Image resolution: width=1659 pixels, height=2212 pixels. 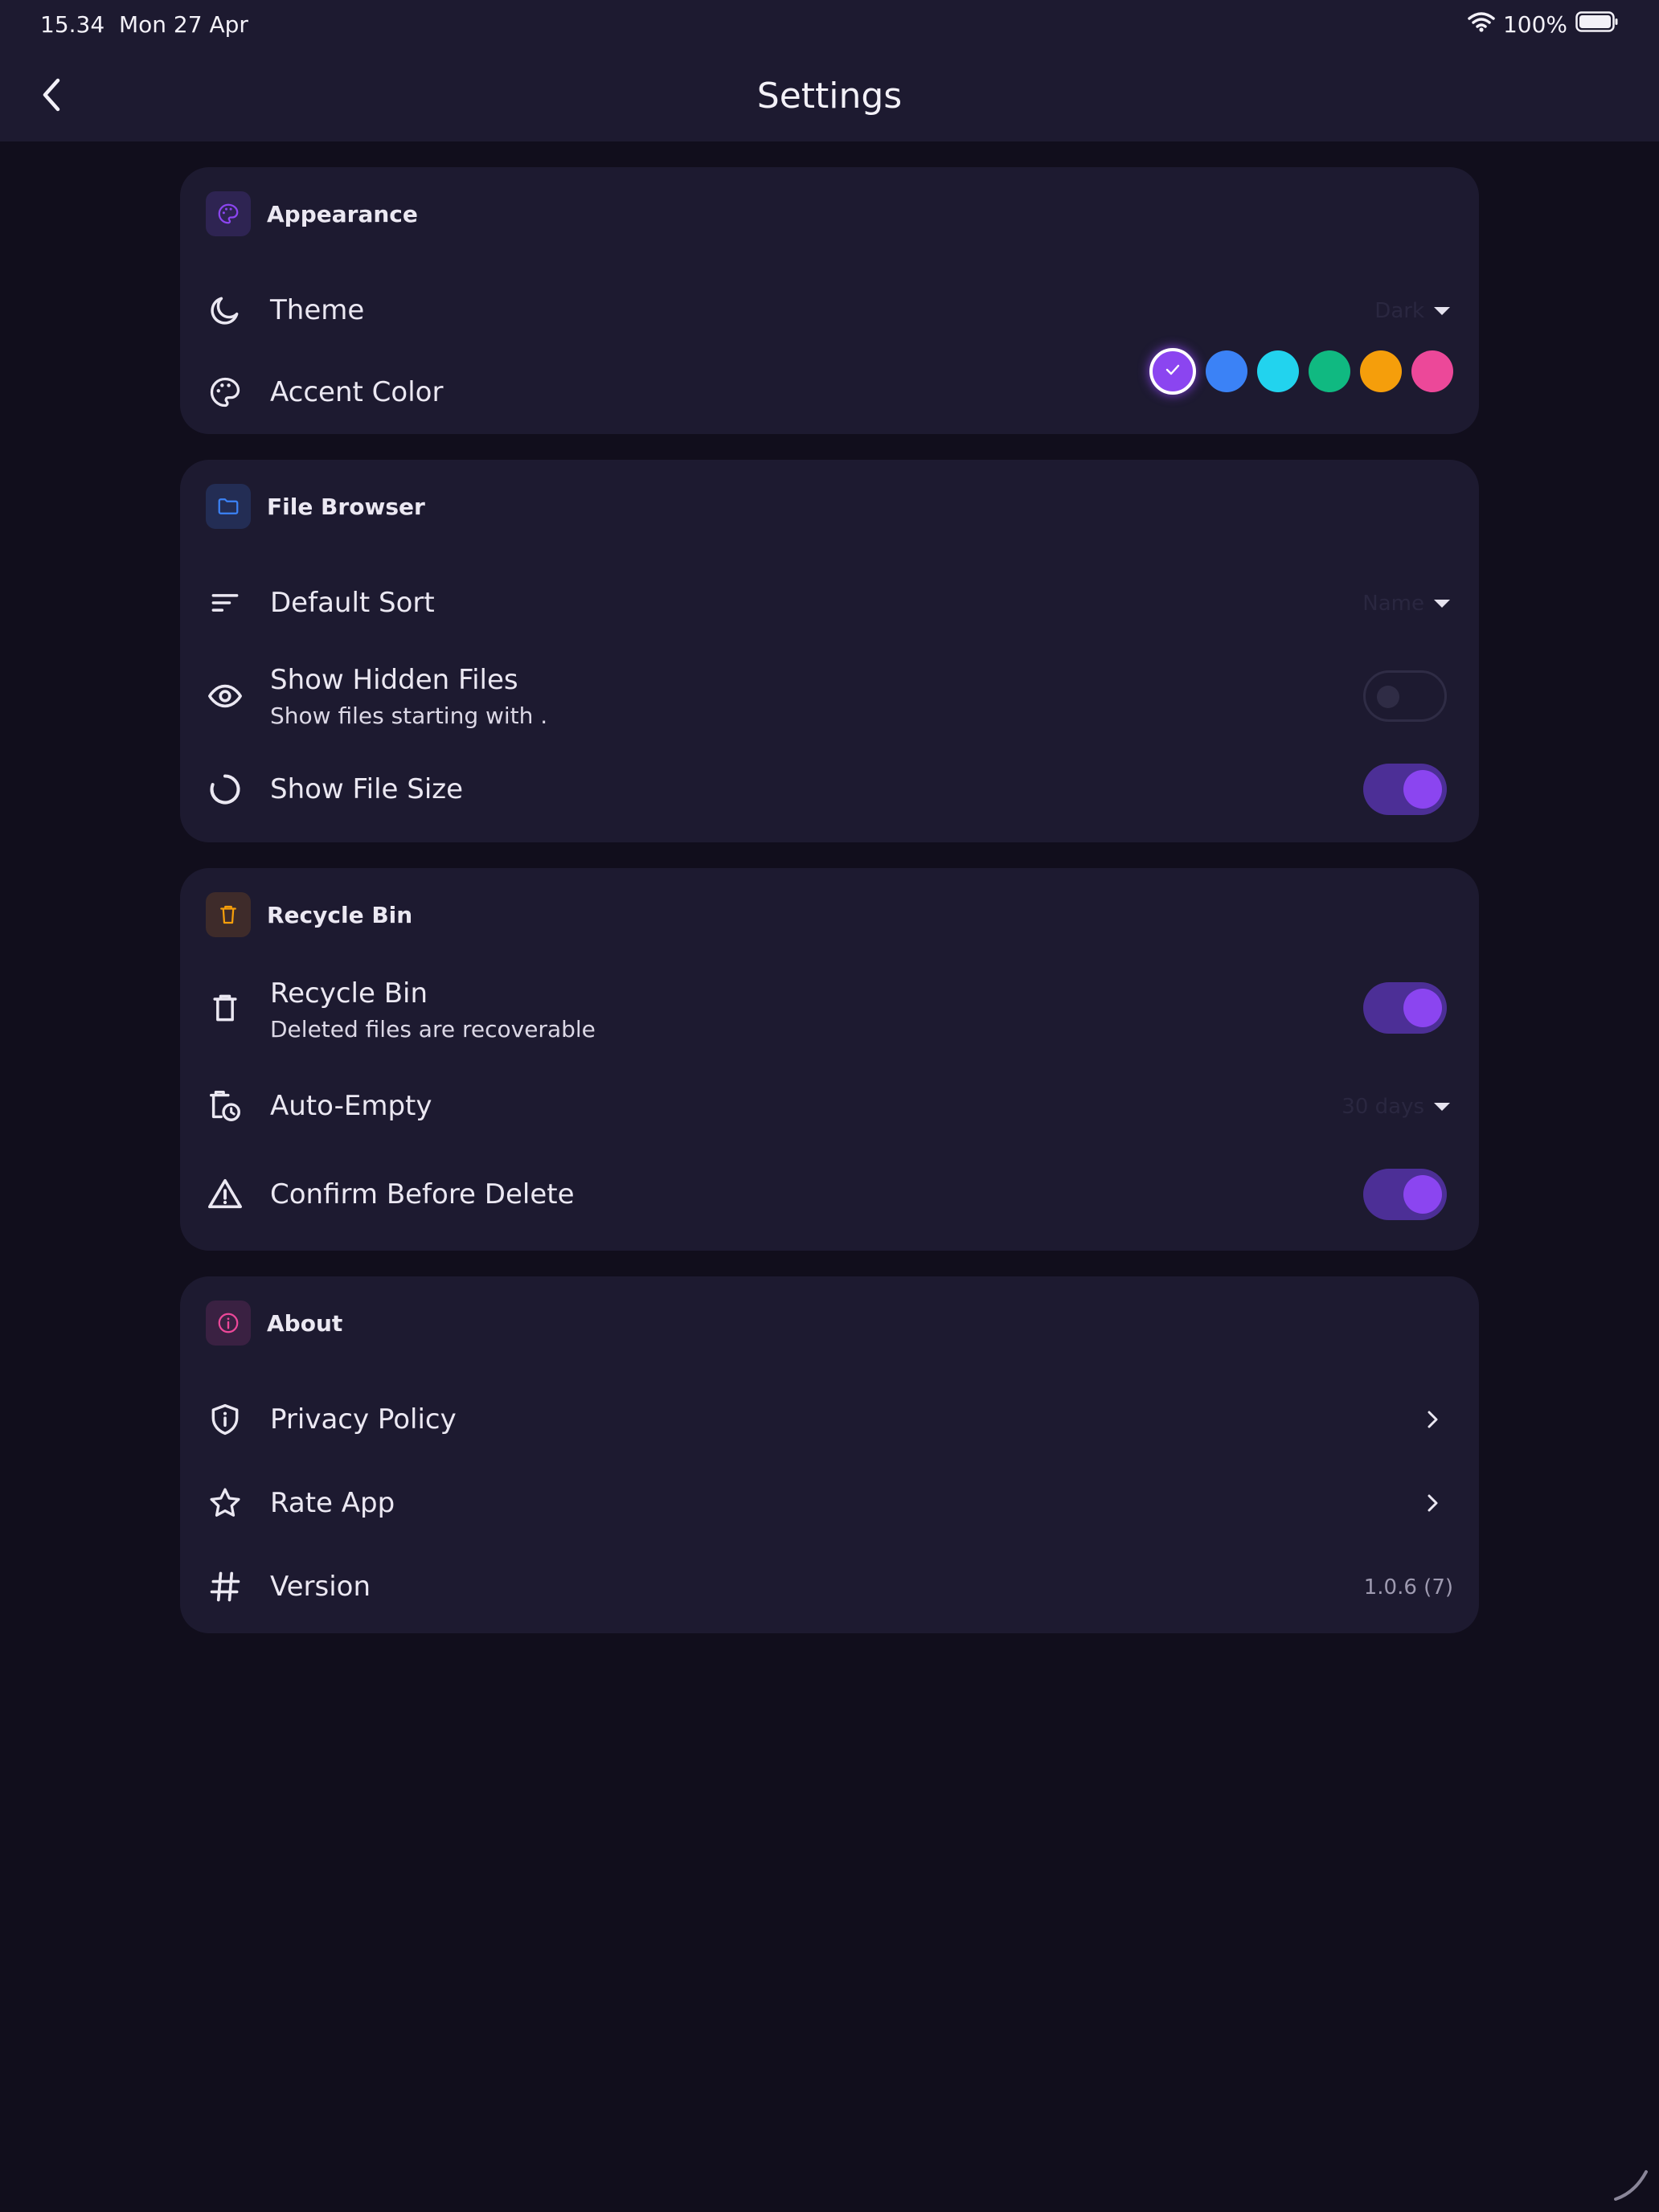 I want to click on file-browser-header: File Browser, so click(x=315, y=507).